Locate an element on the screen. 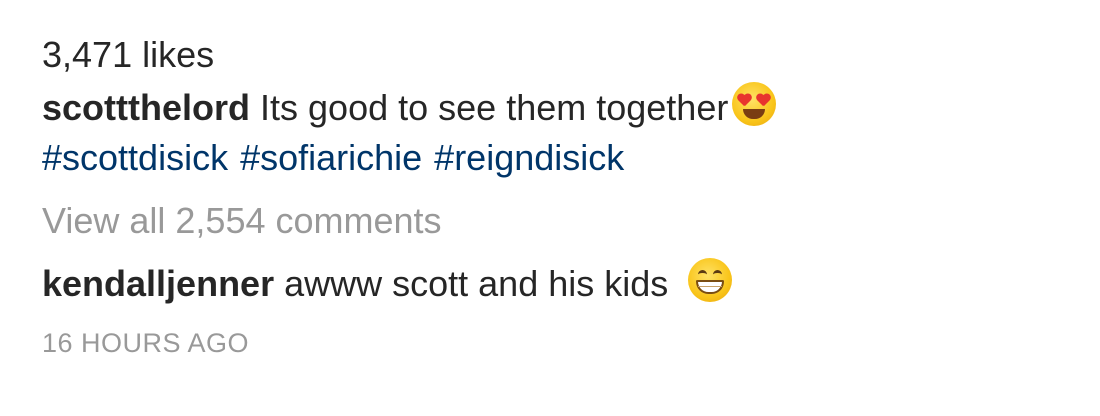 The image size is (1100, 416). caption-hashtags: #scottdisick #sofiarichie #reigndisick is located at coordinates (552, 158).